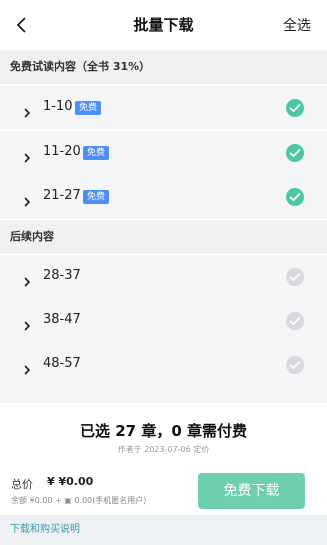 The image size is (327, 545). I want to click on chapter-group-row-partial, so click(163, 395).